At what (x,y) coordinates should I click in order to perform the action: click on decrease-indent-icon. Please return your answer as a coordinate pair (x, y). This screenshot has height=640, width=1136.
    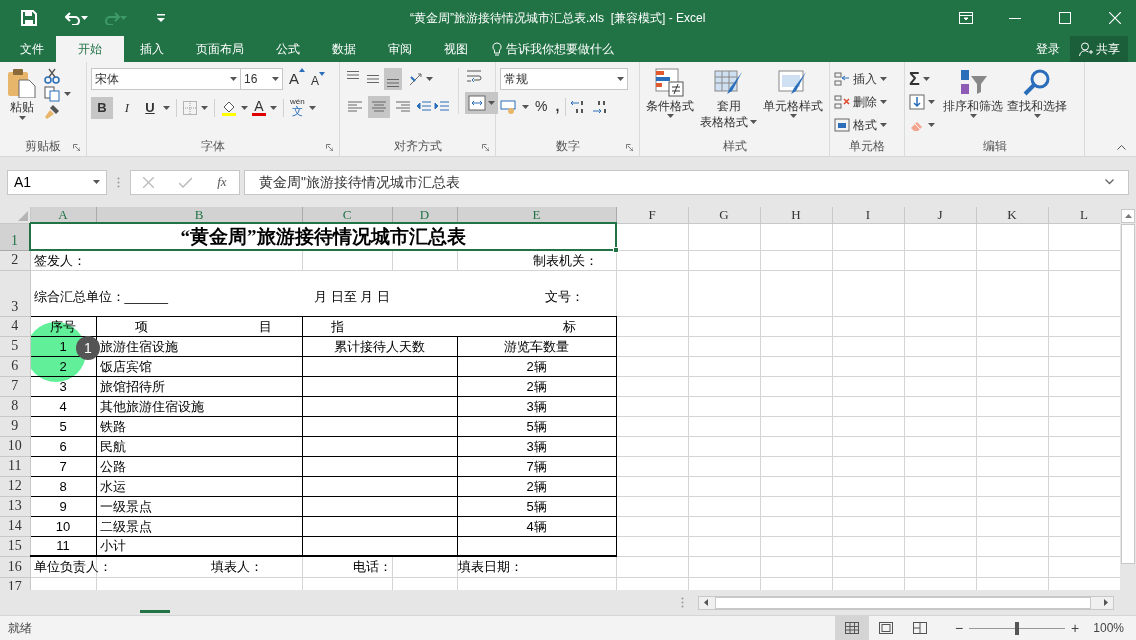
    Looking at the image, I should click on (424, 107).